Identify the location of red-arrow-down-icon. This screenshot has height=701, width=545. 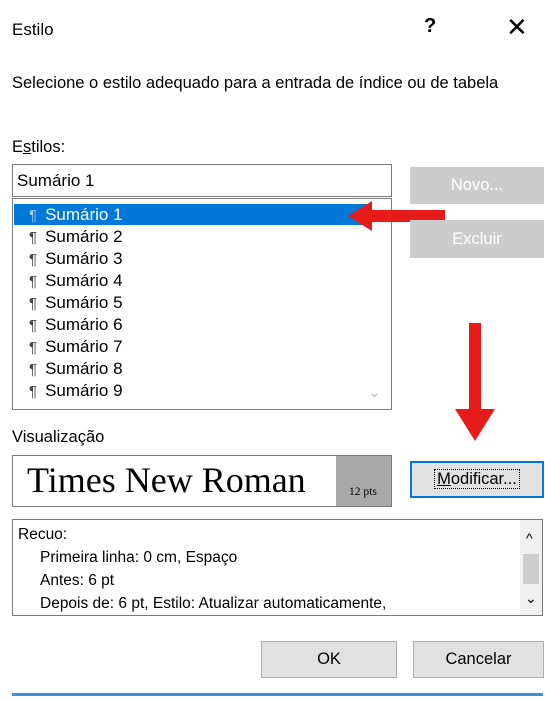
(475, 382).